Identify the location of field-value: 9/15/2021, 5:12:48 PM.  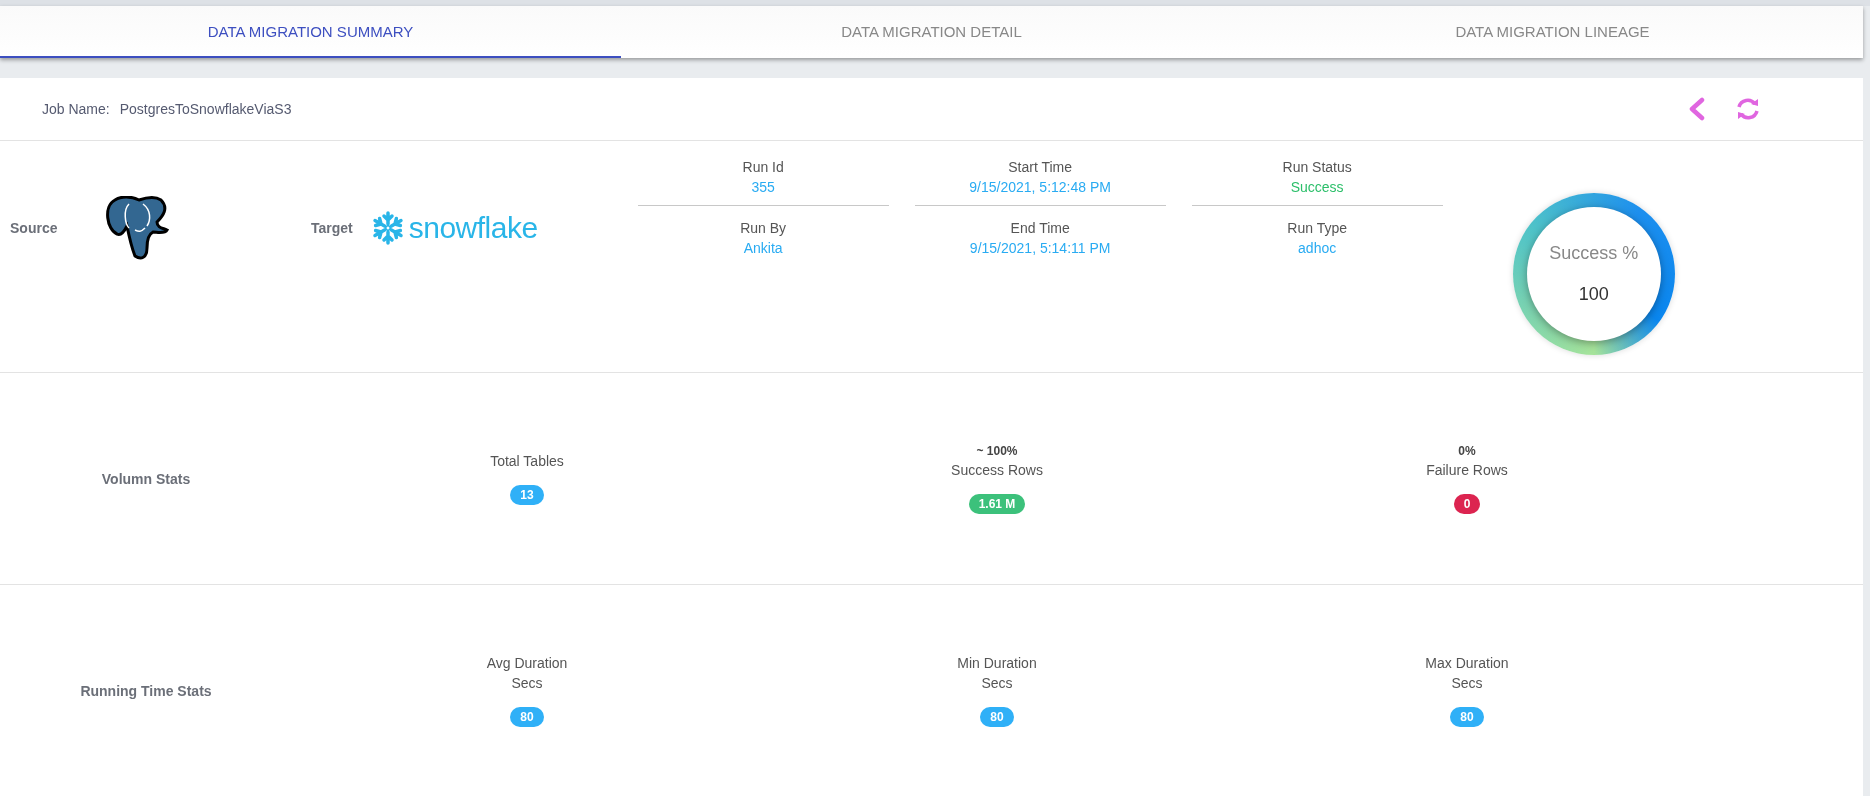
(1040, 187).